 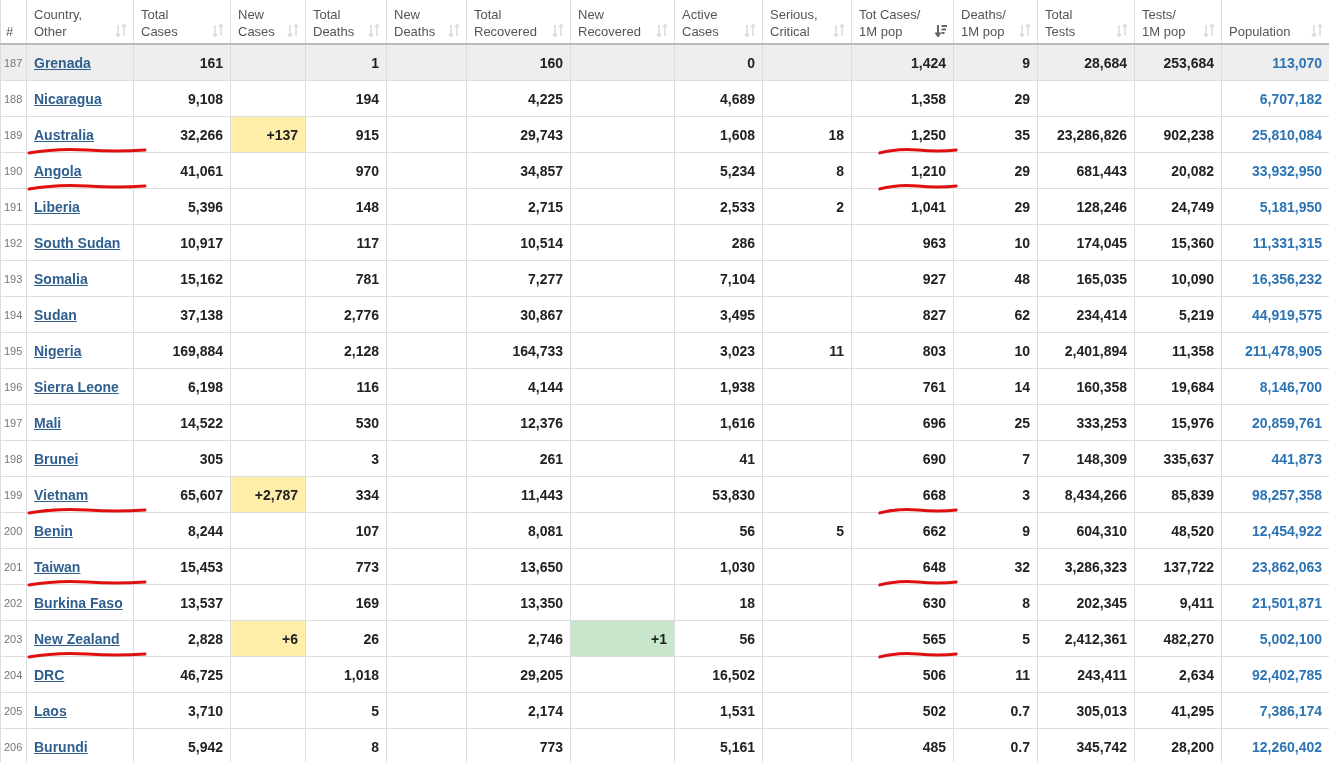 What do you see at coordinates (367, 422) in the screenshot?
I see `table-cell: 530` at bounding box center [367, 422].